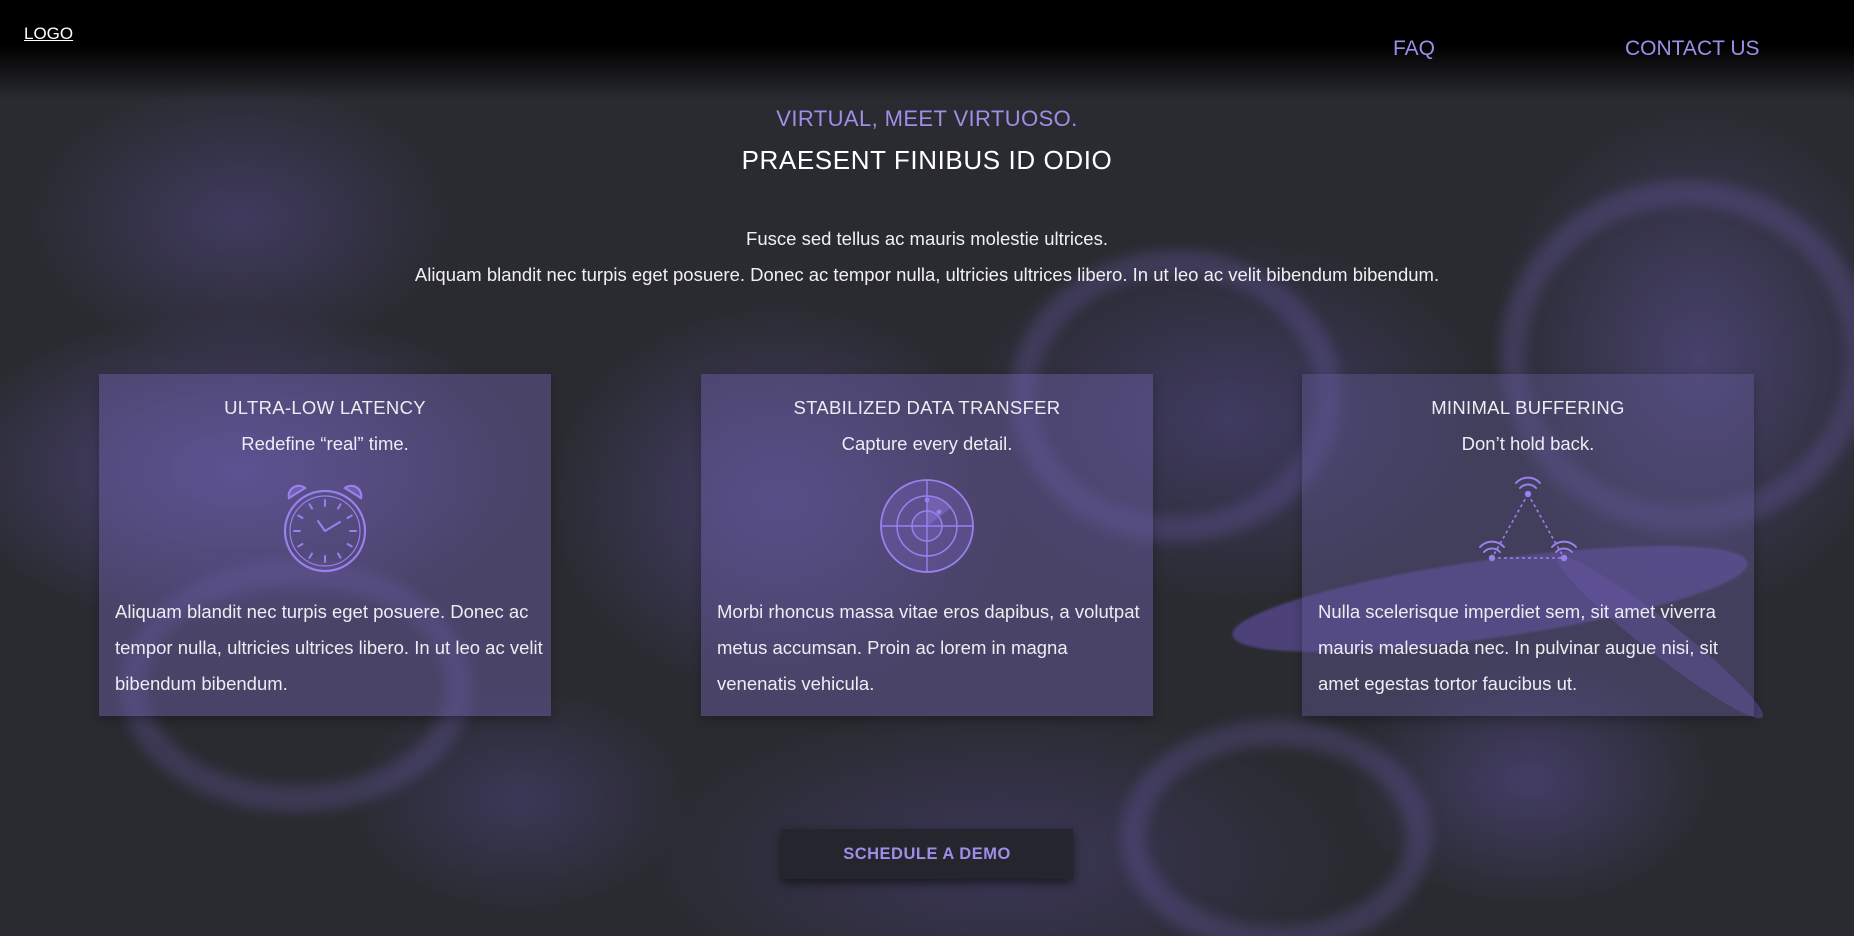 The image size is (1854, 936). What do you see at coordinates (325, 443) in the screenshot?
I see `feature-subtitle: Redefine “real” time.` at bounding box center [325, 443].